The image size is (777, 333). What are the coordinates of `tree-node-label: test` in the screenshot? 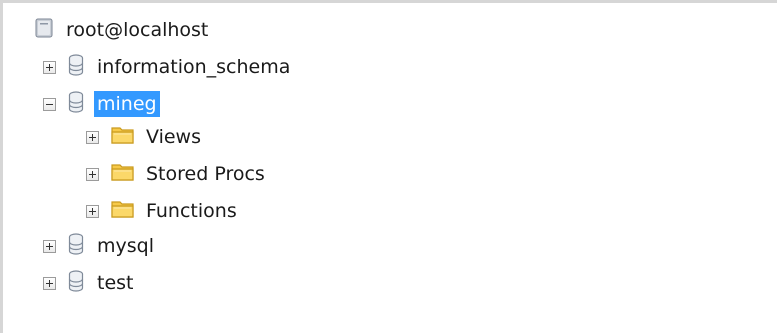 It's located at (115, 283).